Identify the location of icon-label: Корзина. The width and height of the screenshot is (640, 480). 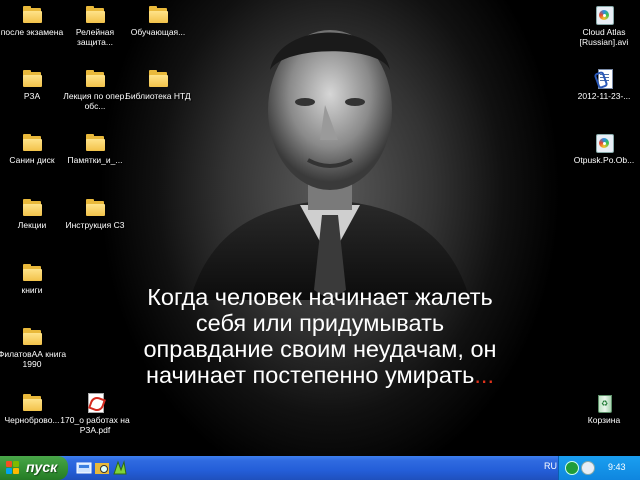
(604, 420).